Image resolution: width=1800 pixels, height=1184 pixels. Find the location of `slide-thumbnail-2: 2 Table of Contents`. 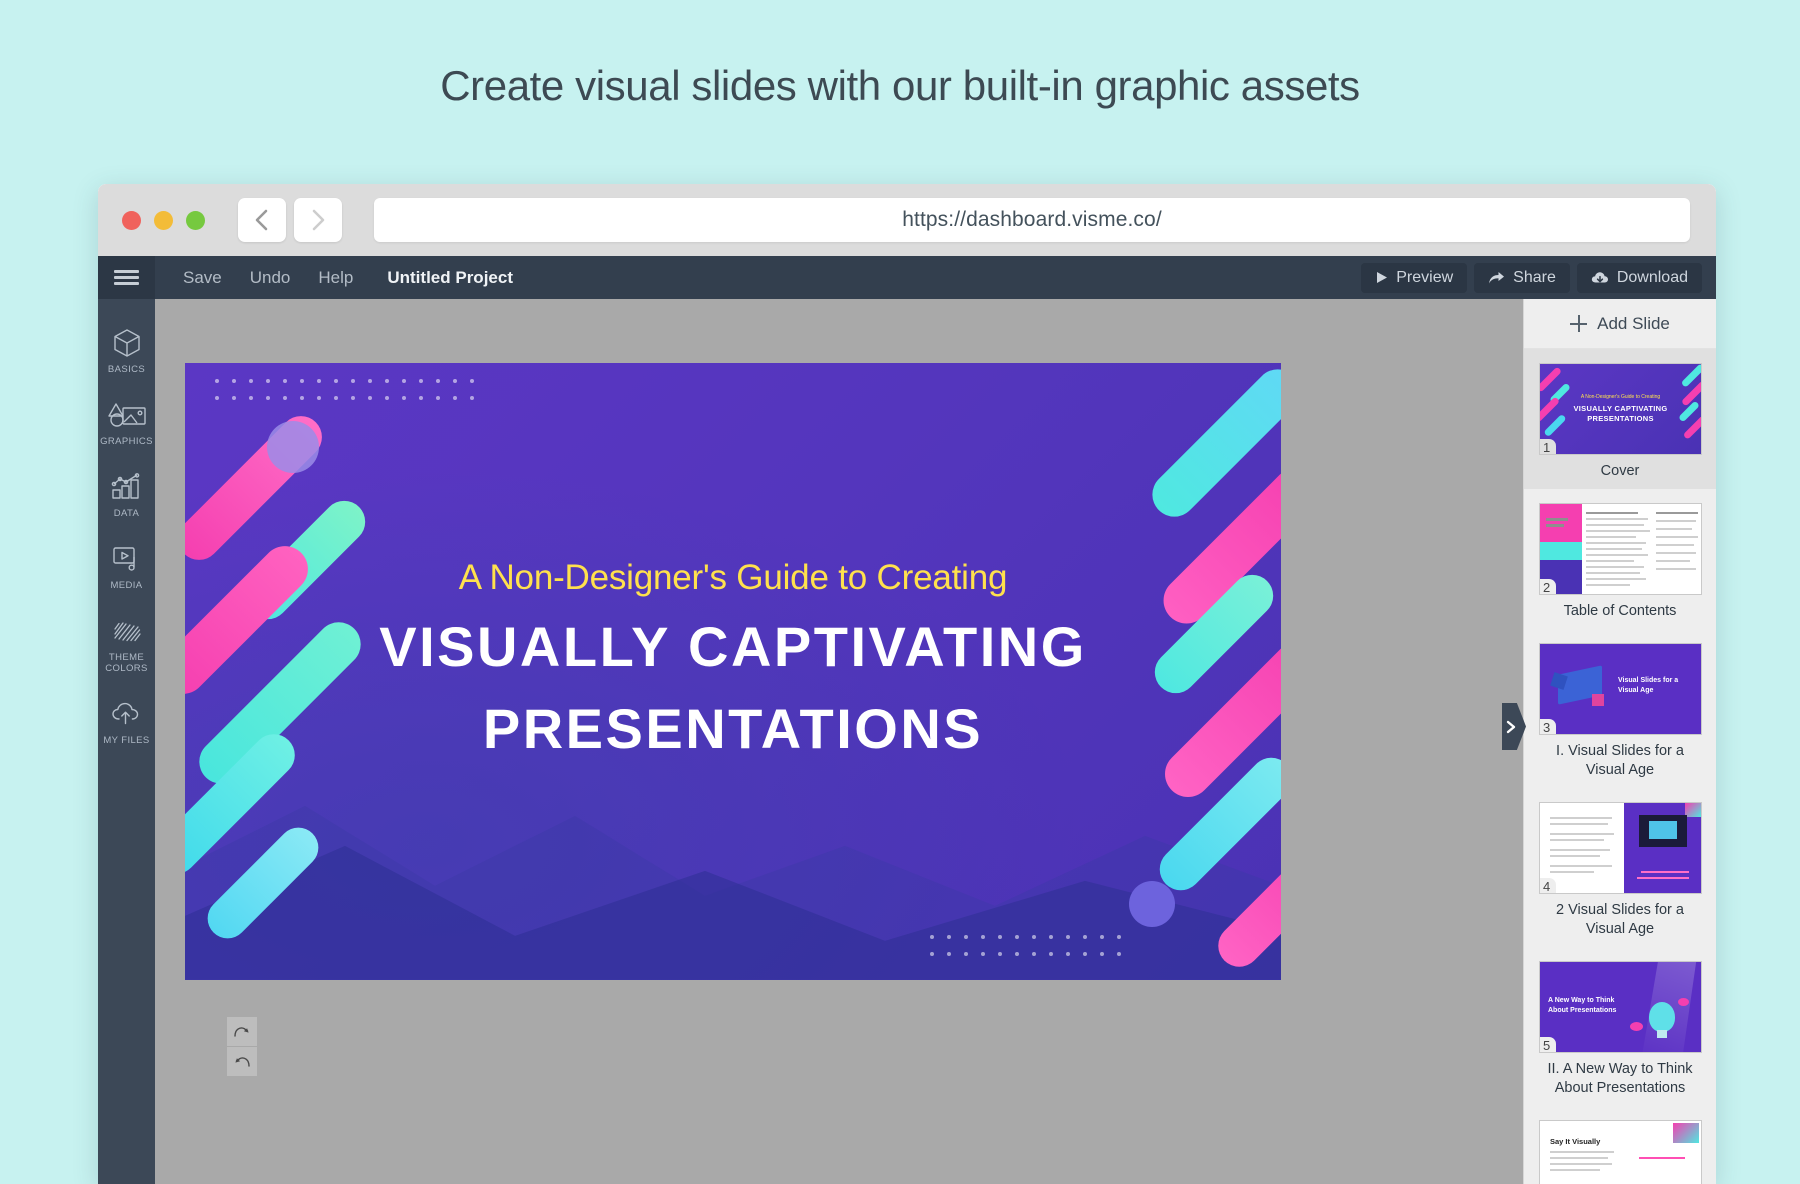

slide-thumbnail-2: 2 Table of Contents is located at coordinates (1620, 559).